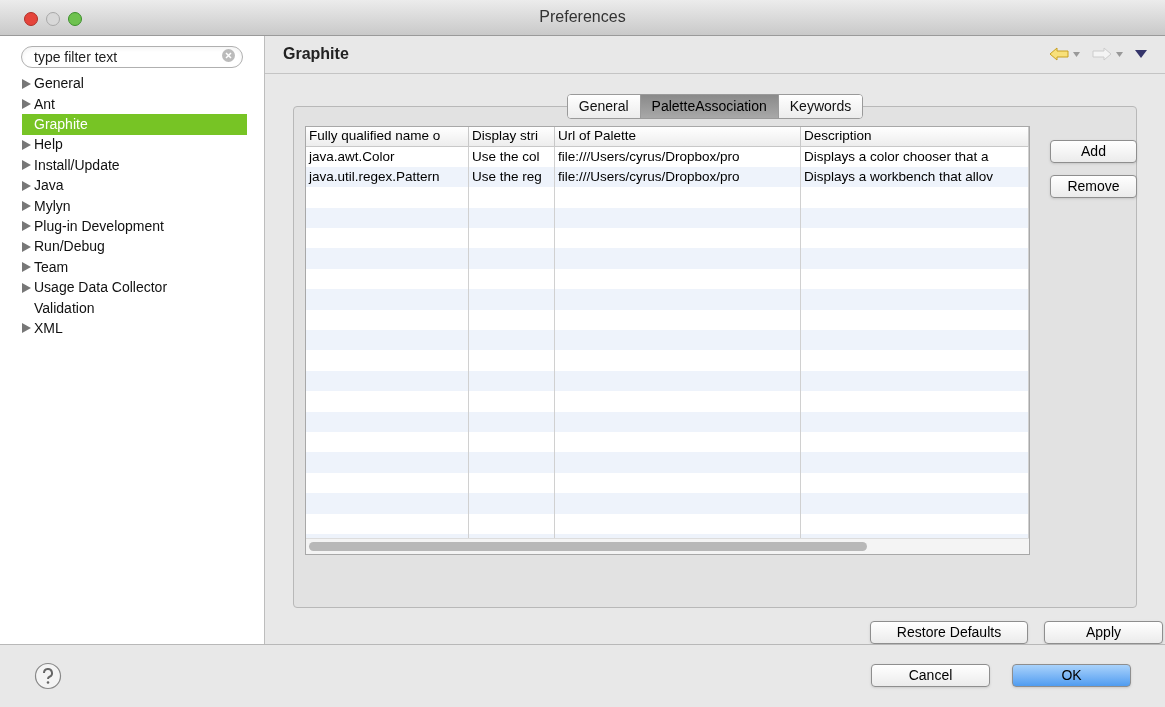 The image size is (1165, 707). What do you see at coordinates (134, 308) in the screenshot?
I see `tree-item: Validation` at bounding box center [134, 308].